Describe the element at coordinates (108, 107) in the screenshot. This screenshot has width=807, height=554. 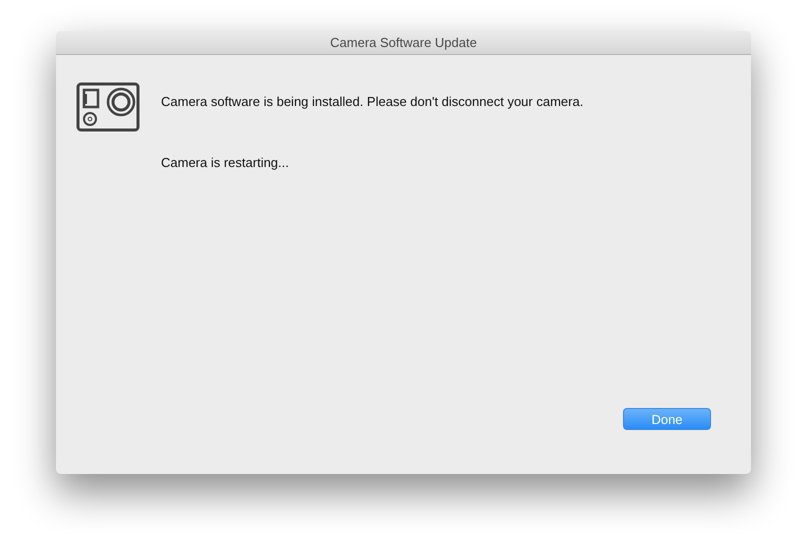
I see `camera-icon` at that location.